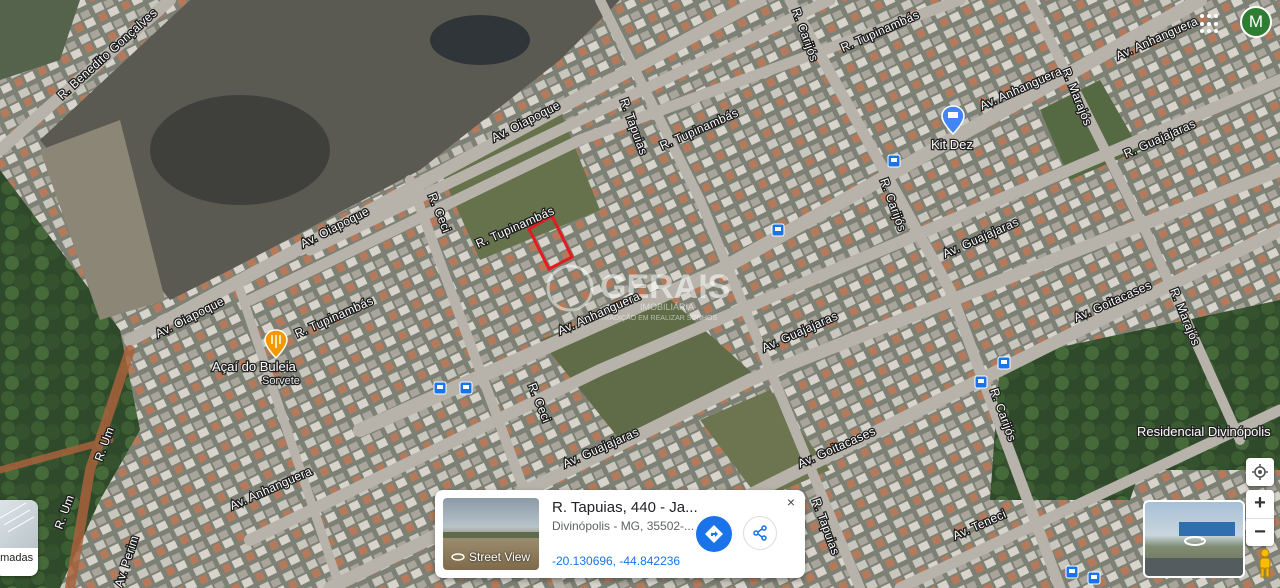 This screenshot has height=588, width=1280. Describe the element at coordinates (500, 557) in the screenshot. I see `street-view-label: Street View` at that location.